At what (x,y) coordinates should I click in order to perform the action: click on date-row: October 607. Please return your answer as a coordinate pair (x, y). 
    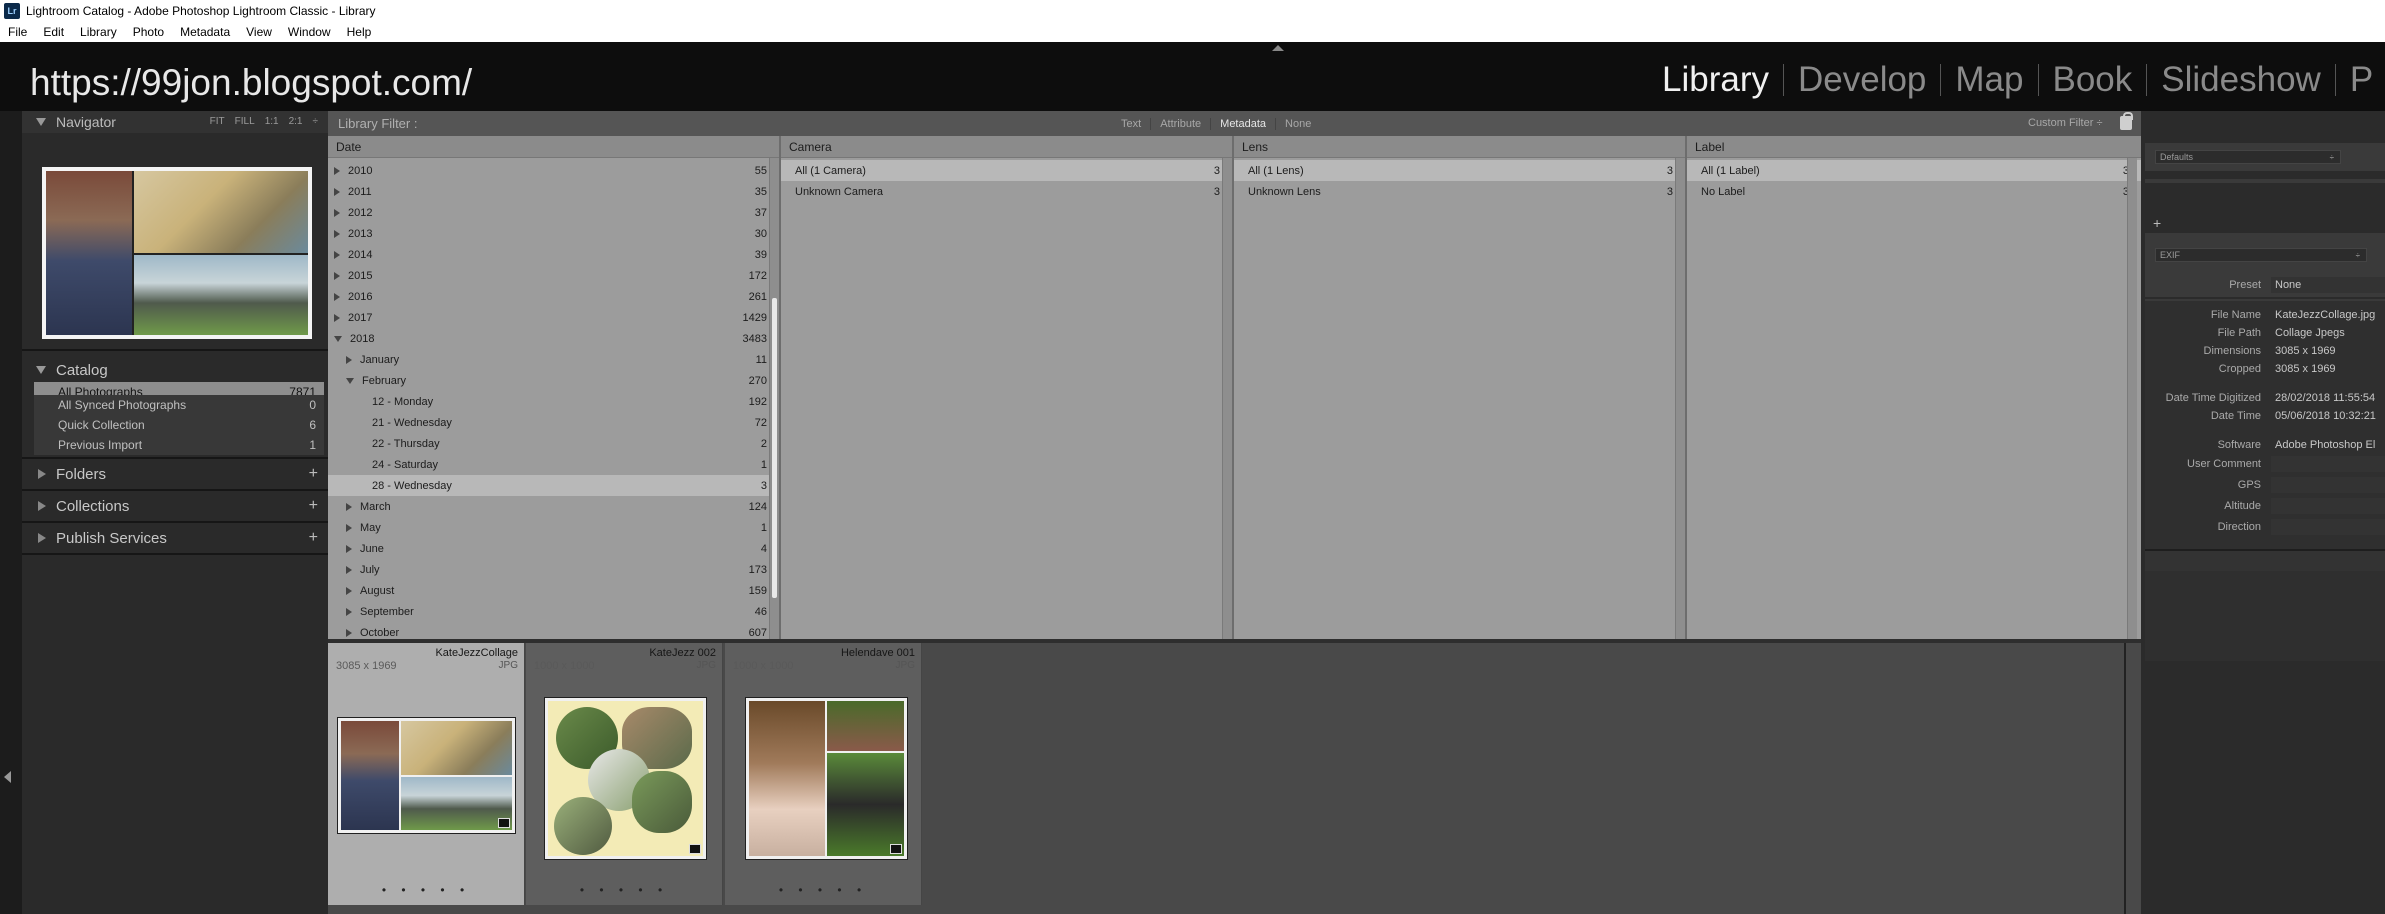
    Looking at the image, I should click on (553, 630).